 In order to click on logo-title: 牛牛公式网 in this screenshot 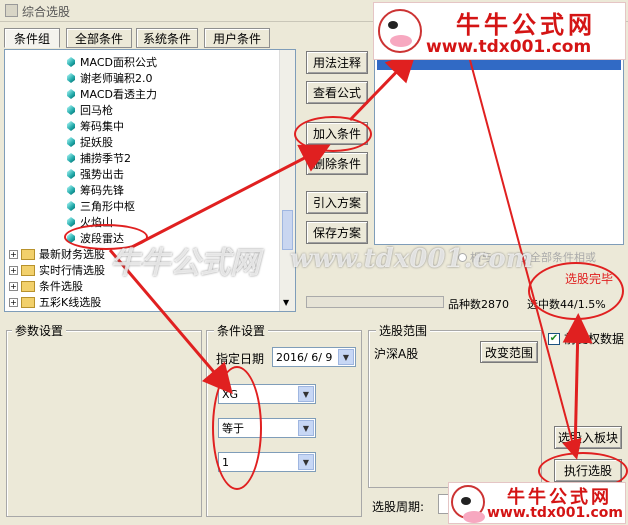, I will do `click(526, 24)`.